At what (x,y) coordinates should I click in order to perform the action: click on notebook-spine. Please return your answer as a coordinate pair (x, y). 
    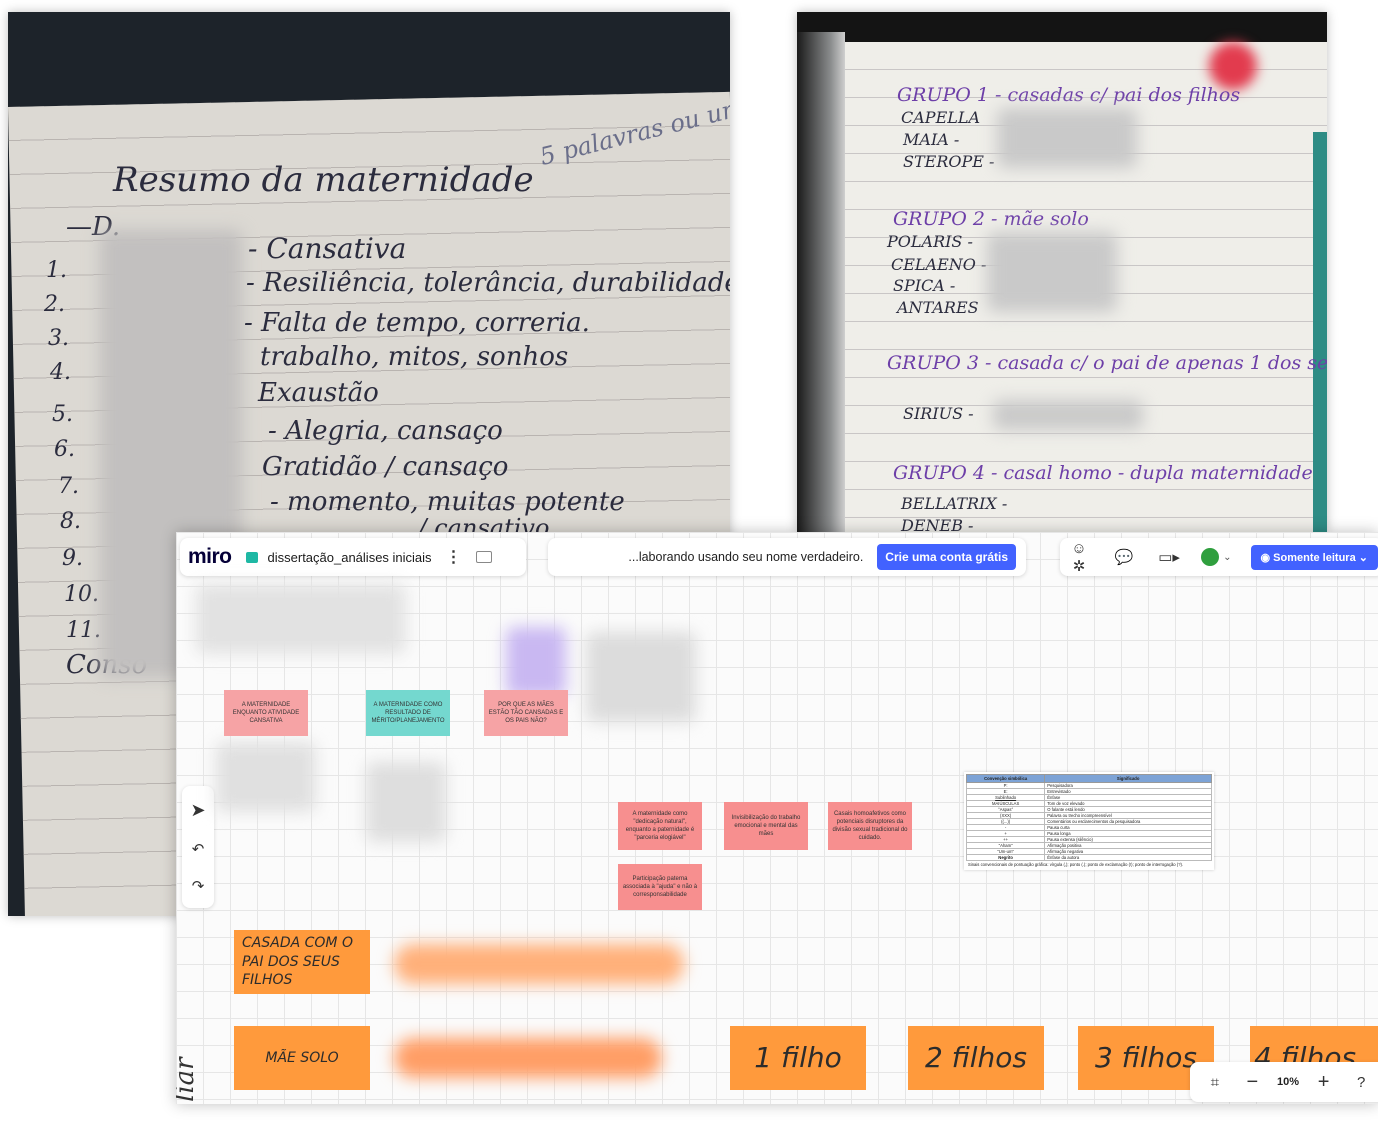
    Looking at the image, I should click on (821, 282).